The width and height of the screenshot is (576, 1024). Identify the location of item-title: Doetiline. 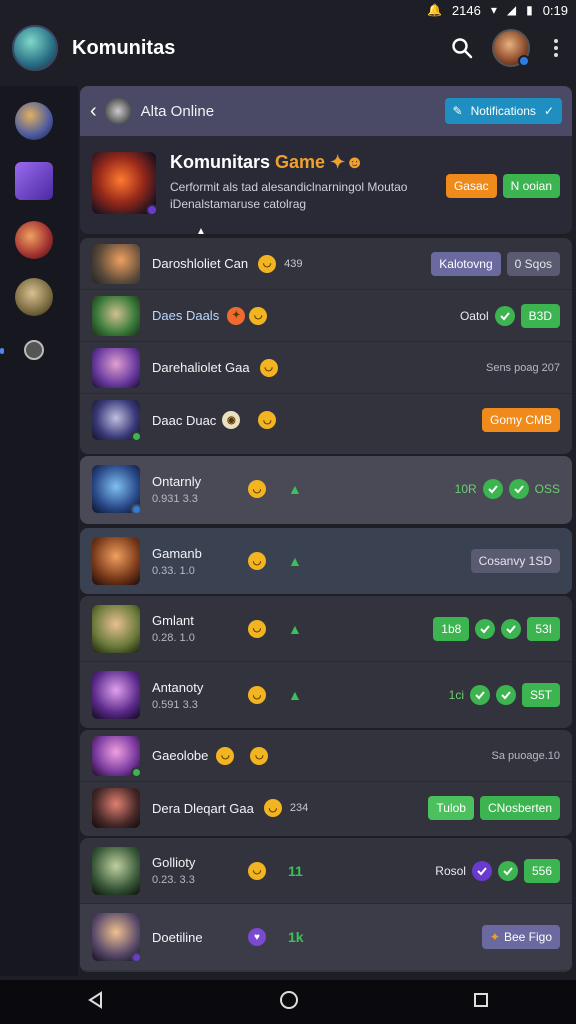
(177, 937).